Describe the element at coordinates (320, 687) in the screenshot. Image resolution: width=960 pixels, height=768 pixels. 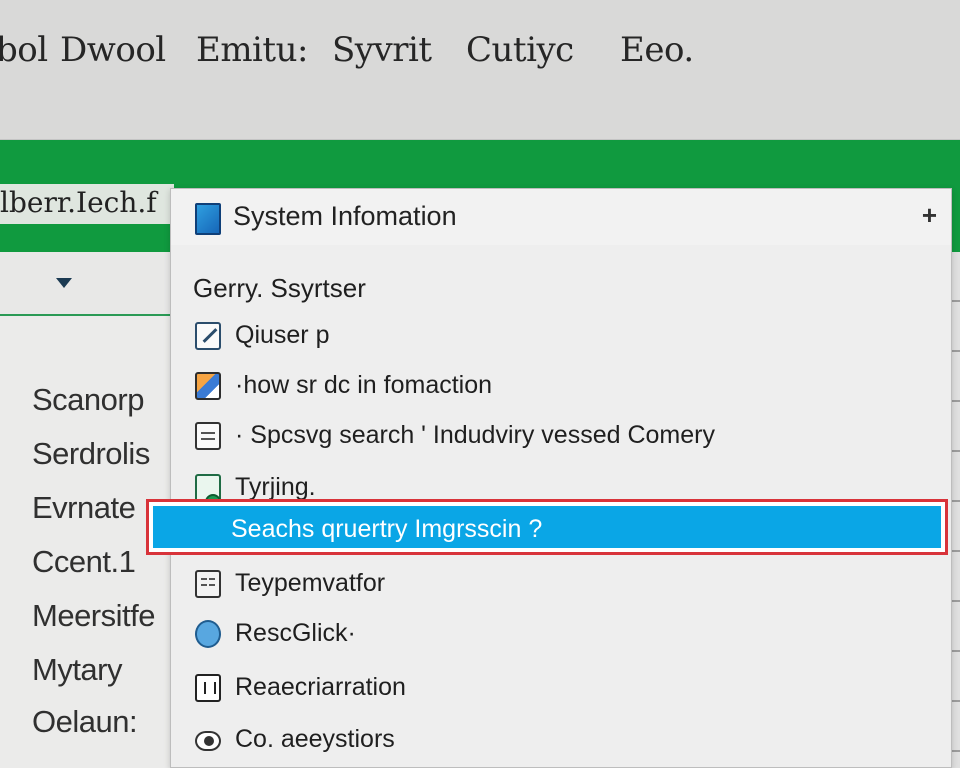
I see `menu-row-label: Reaecriarration` at that location.